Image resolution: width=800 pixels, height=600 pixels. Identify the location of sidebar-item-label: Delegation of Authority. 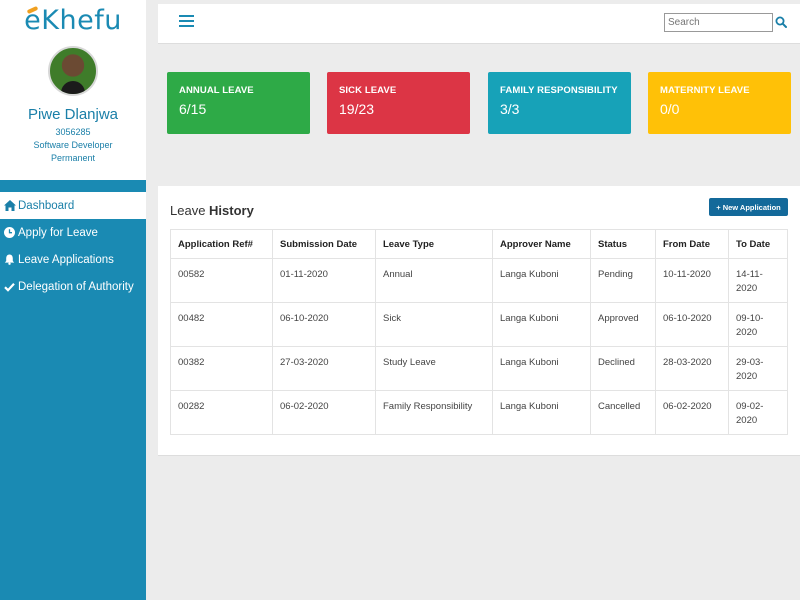
(76, 286).